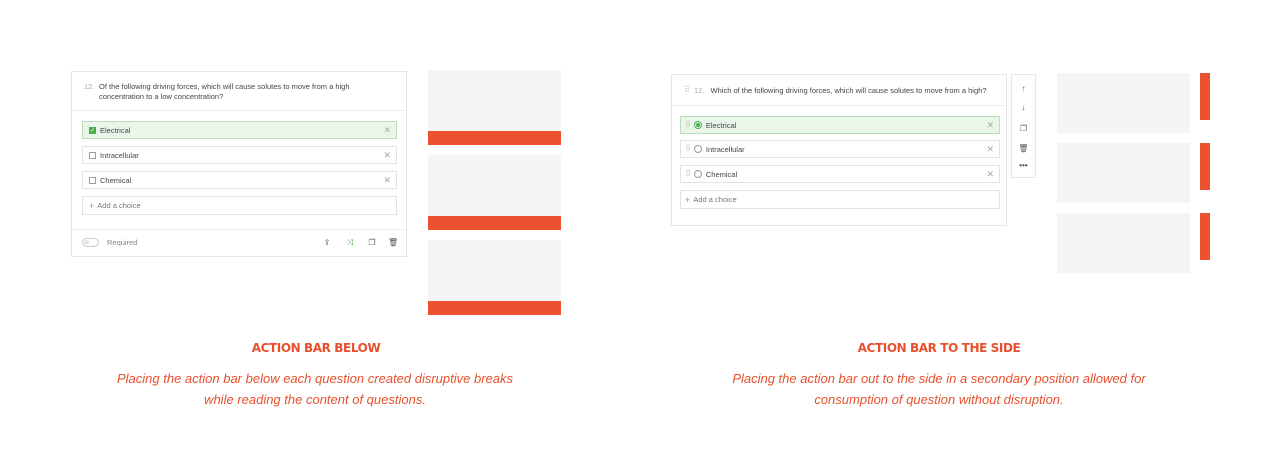 This screenshot has height=469, width=1280. I want to click on side-action-bar: ↑ ↓ ❐ 🗑 •••, so click(1023, 126).